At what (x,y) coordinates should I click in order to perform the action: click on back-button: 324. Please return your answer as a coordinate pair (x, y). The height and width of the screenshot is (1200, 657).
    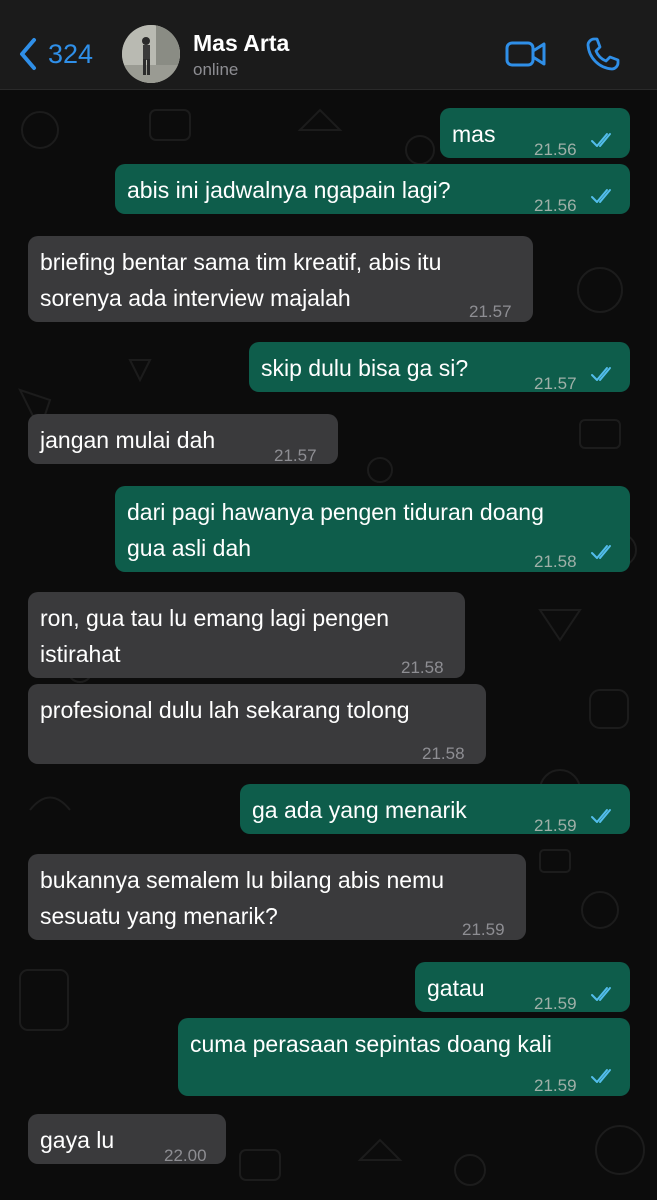
    Looking at the image, I should click on (55, 54).